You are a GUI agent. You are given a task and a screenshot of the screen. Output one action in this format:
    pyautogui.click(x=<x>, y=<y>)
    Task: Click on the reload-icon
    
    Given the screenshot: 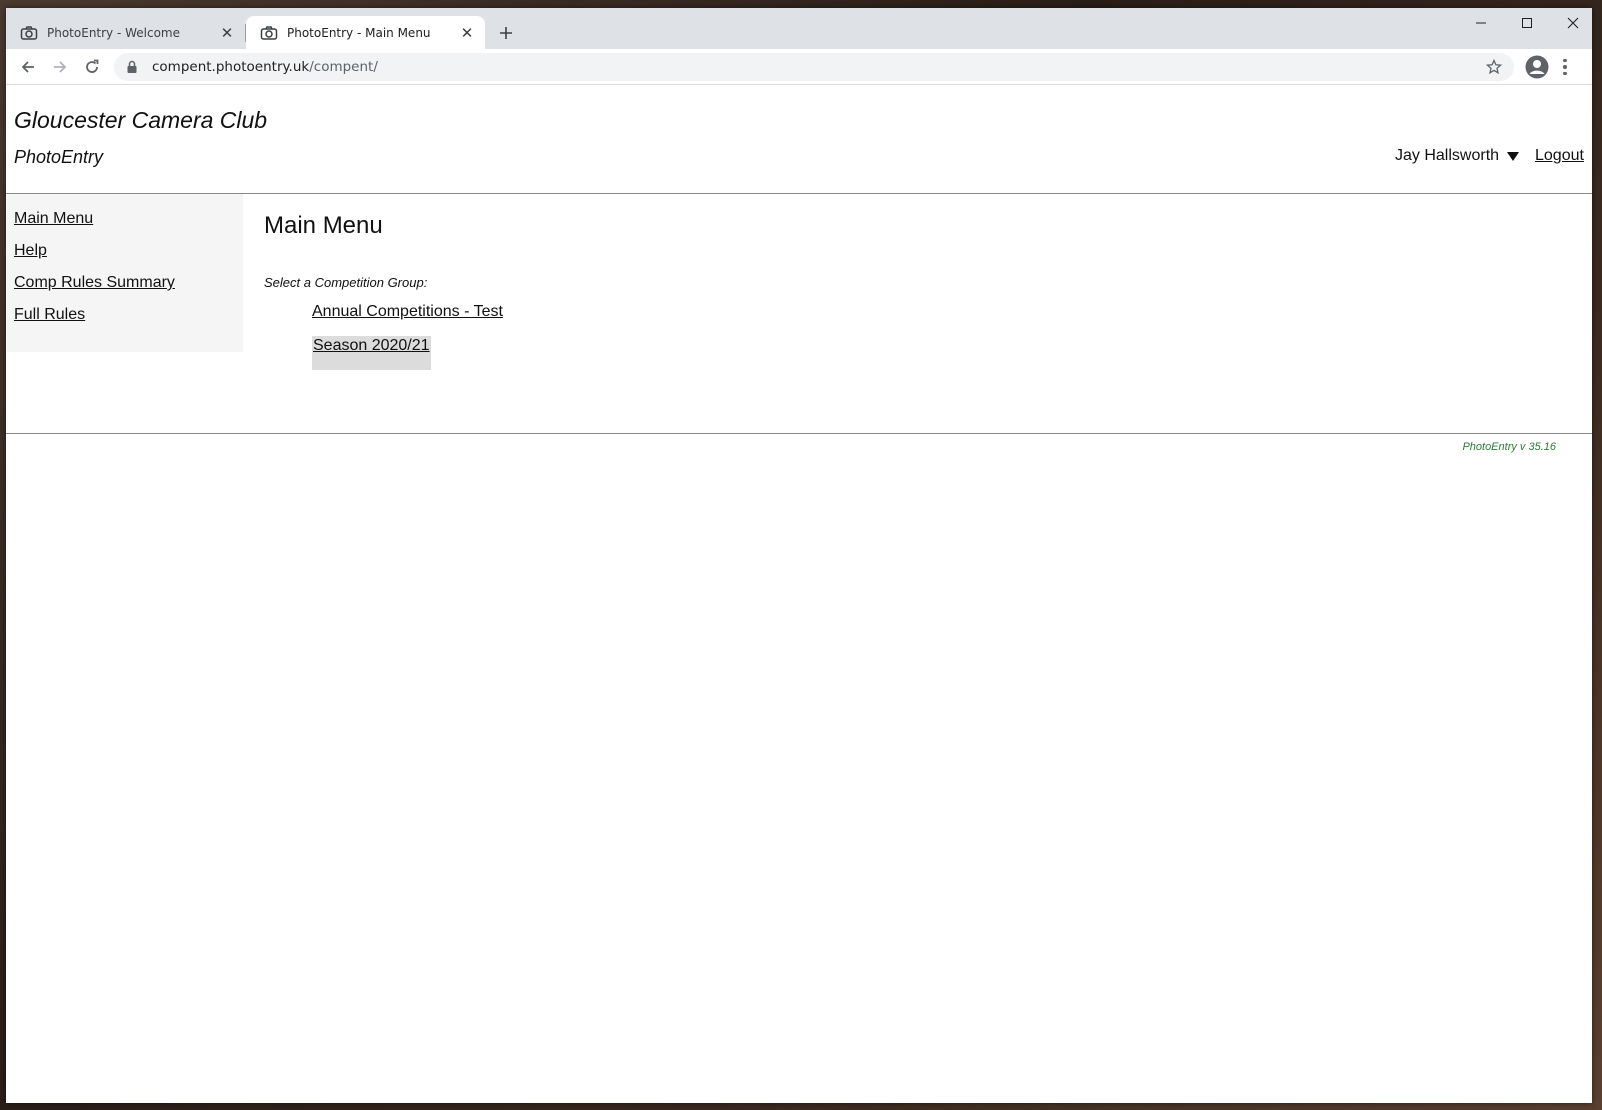 What is the action you would take?
    pyautogui.click(x=92, y=66)
    